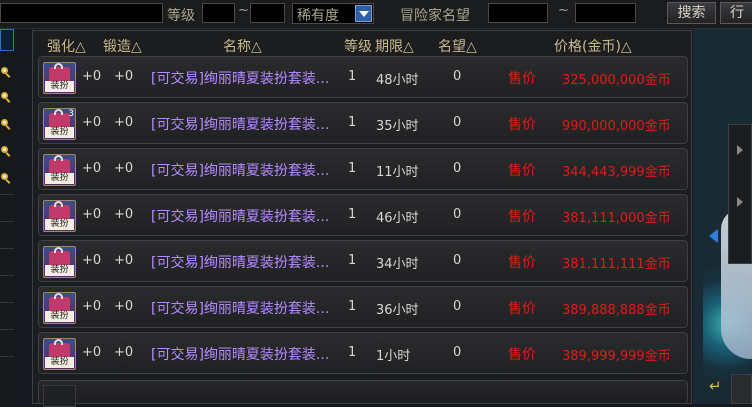 The width and height of the screenshot is (752, 407). I want to click on search-button: 搜索, so click(691, 13).